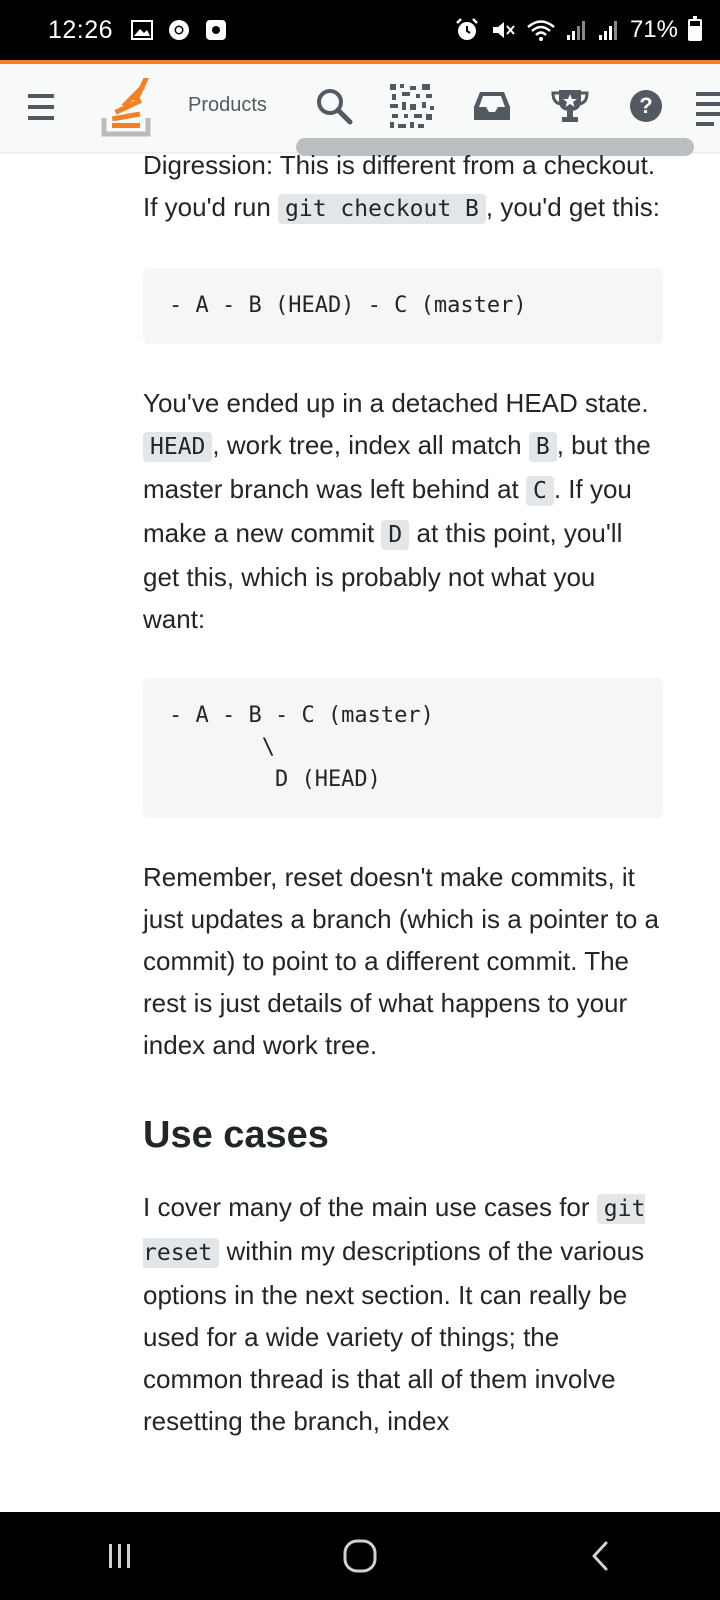 This screenshot has height=1600, width=720. Describe the element at coordinates (577, 30) in the screenshot. I see `signal-icon` at that location.